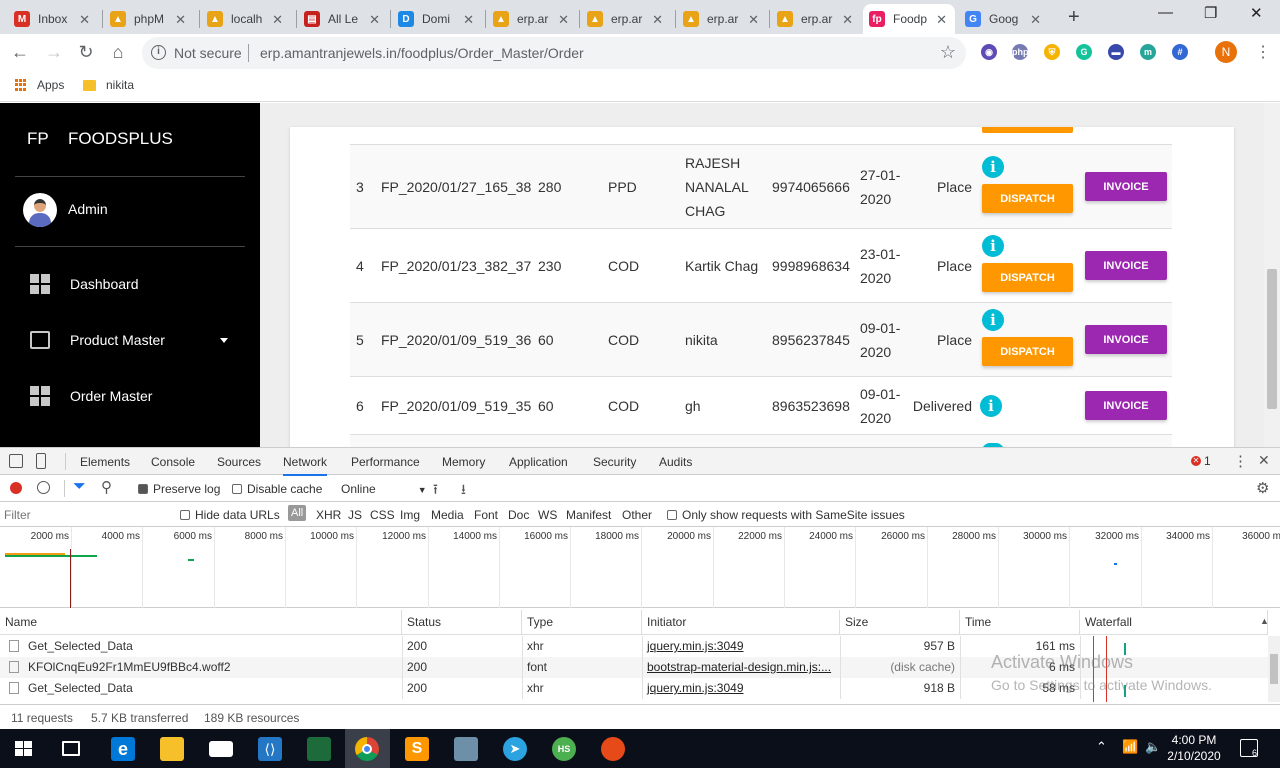 The image size is (1280, 768). I want to click on tab-sources: Sources, so click(239, 462).